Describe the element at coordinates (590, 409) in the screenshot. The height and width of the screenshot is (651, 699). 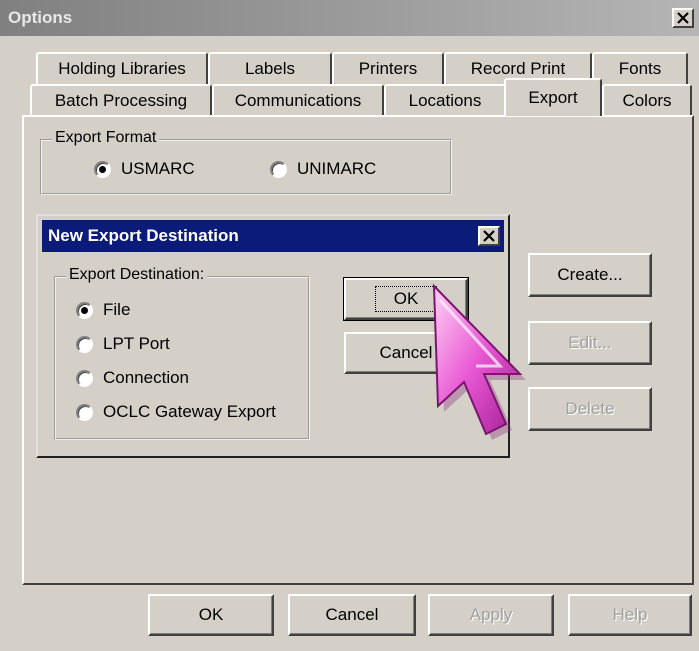
I see `delete-button: Delete` at that location.